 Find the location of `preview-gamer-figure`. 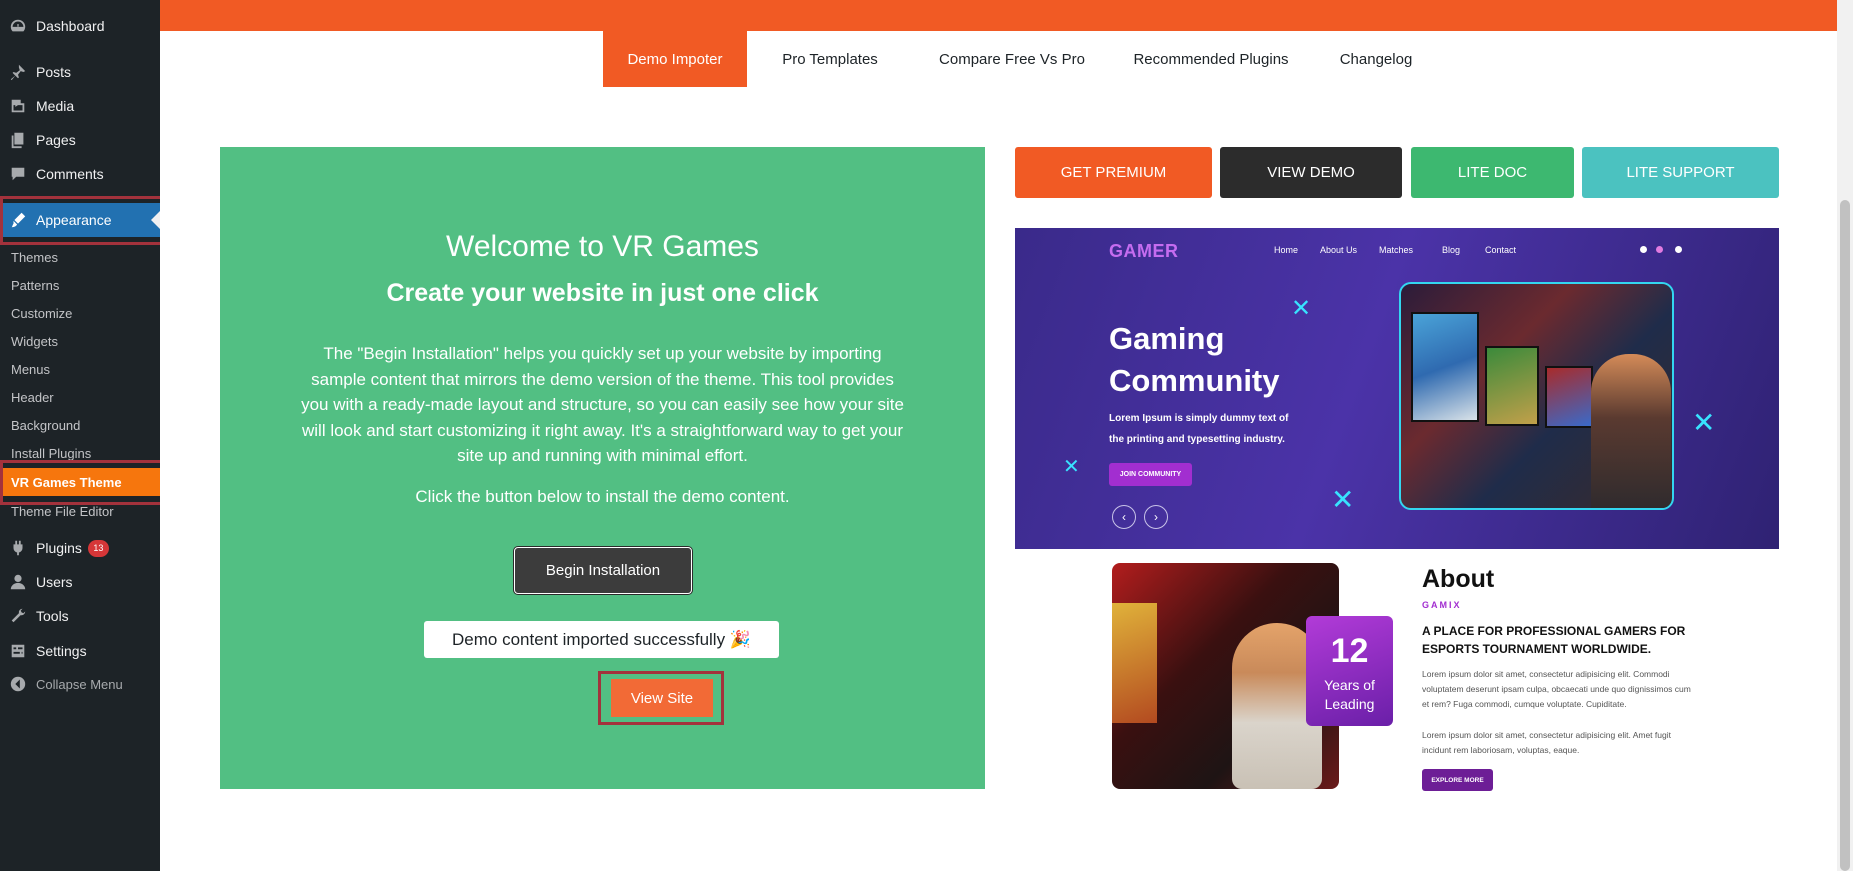

preview-gamer-figure is located at coordinates (1631, 431).